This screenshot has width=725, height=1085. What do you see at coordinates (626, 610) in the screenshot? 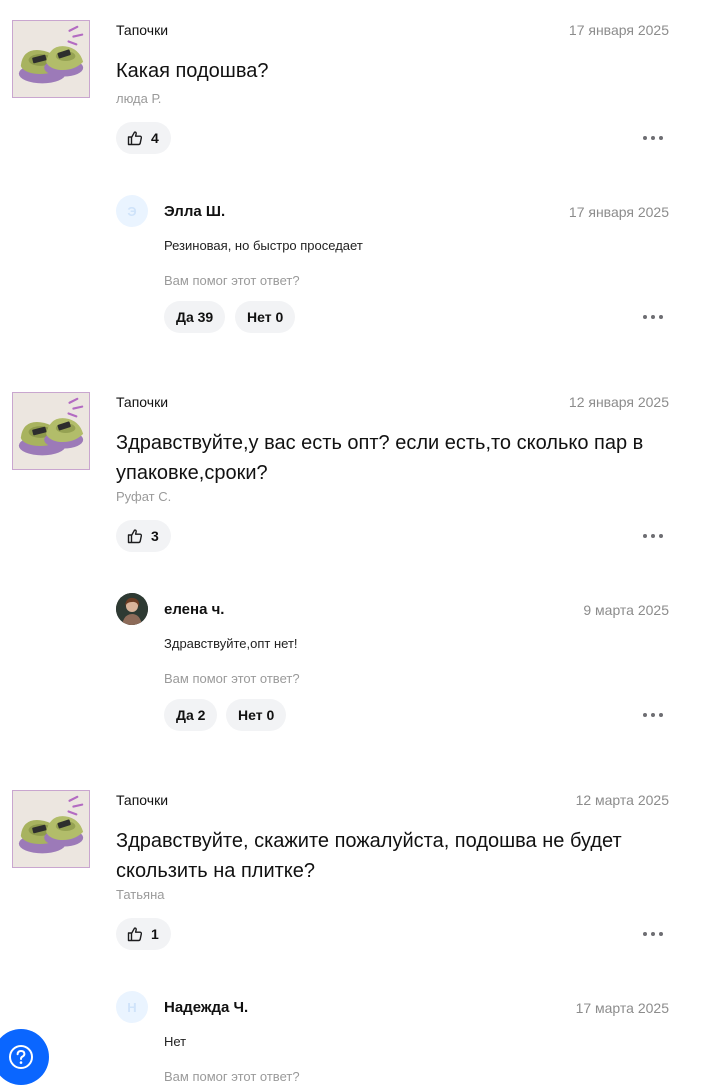
I see `answer-date: 9 марта 2025` at bounding box center [626, 610].